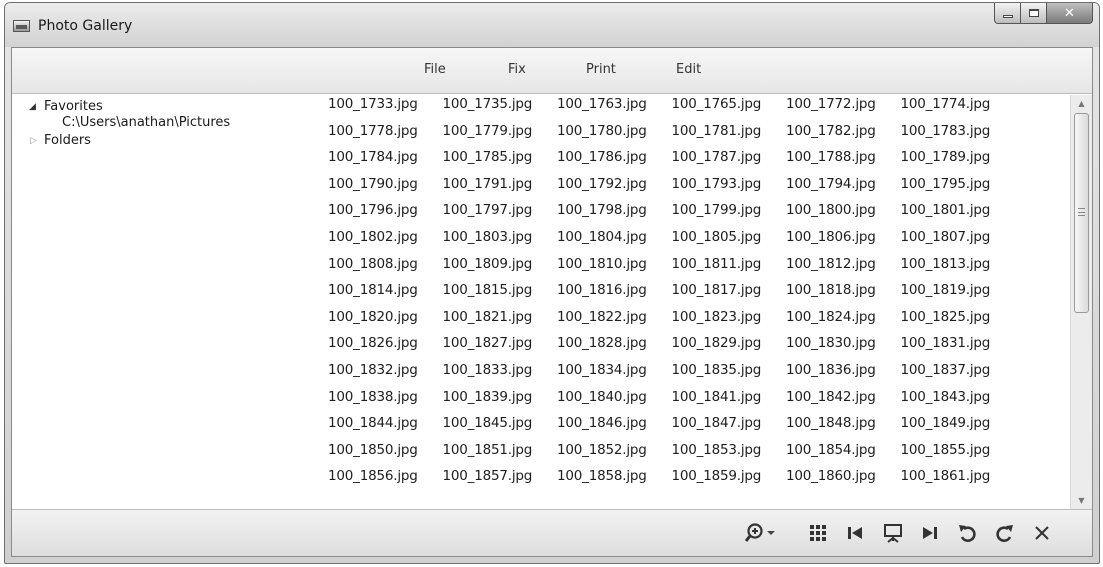 The width and height of the screenshot is (1103, 567). Describe the element at coordinates (729, 402) in the screenshot. I see `file-item: 100_1841.jpg` at that location.